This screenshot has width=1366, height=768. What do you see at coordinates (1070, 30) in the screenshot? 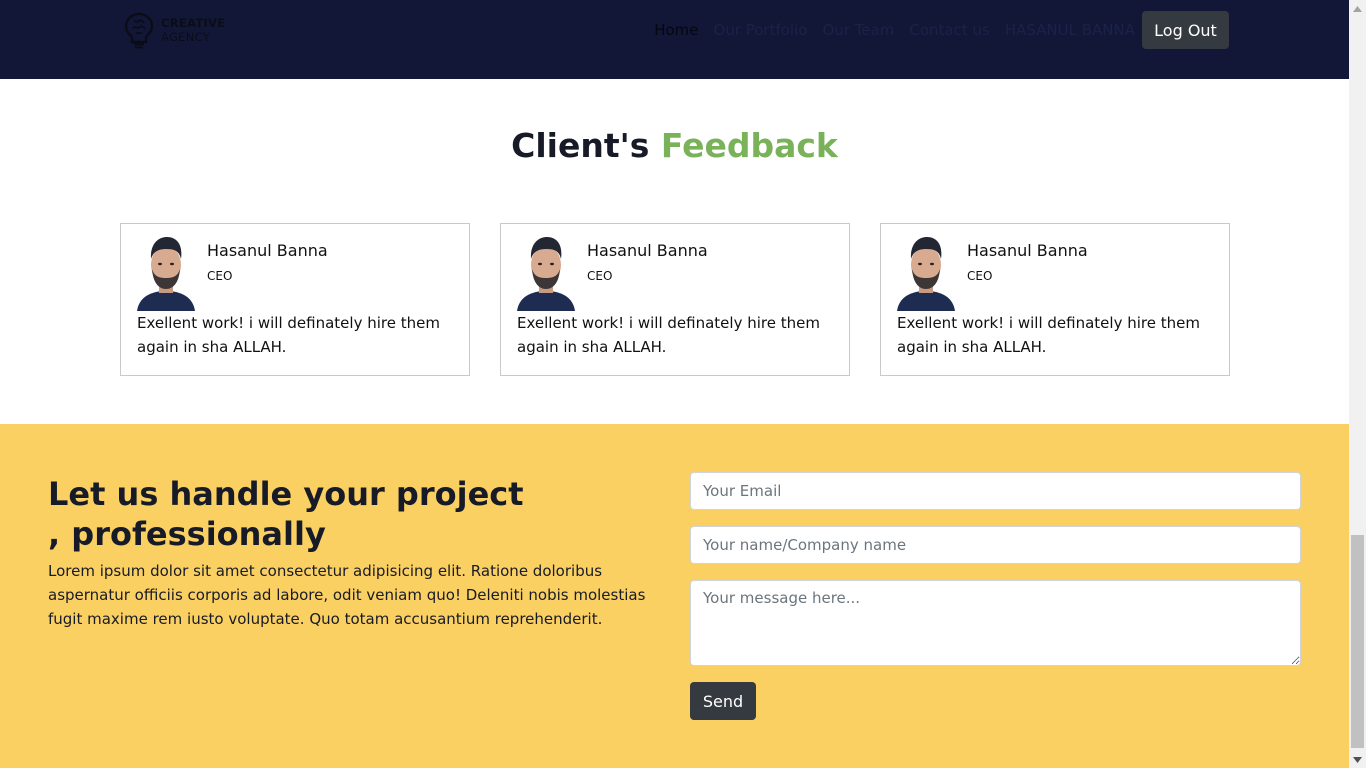
I see `nav-link-user-name: HASANUL BANNA` at bounding box center [1070, 30].